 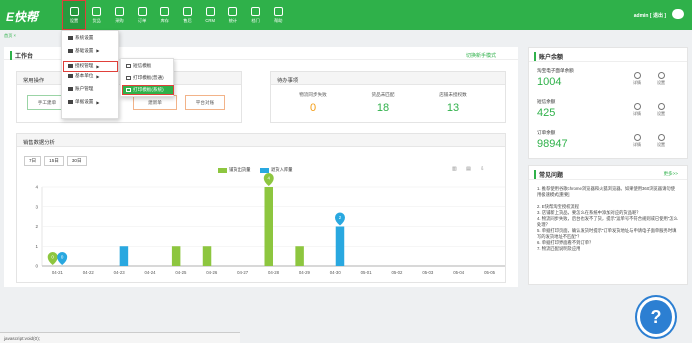 I want to click on y-tick-label: 1, so click(x=36, y=246).